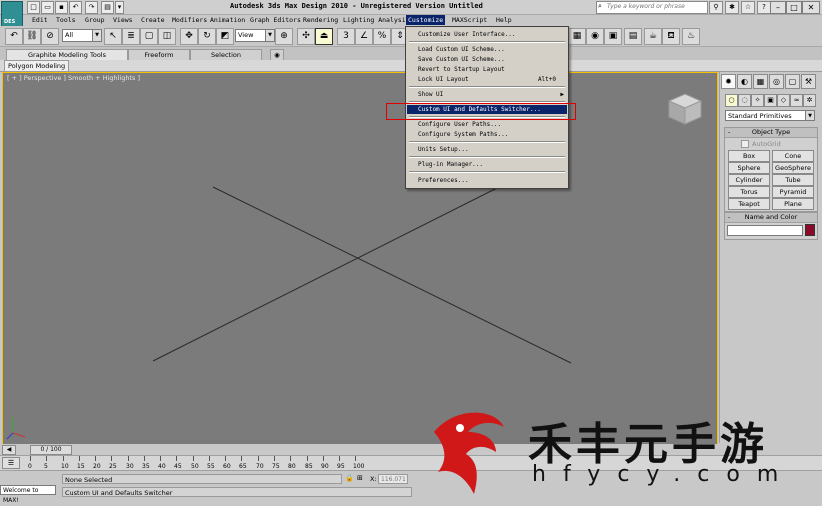 The height and width of the screenshot is (506, 822). What do you see at coordinates (255, 35) in the screenshot?
I see `reference-coordinate-dropdown: View ▼` at bounding box center [255, 35].